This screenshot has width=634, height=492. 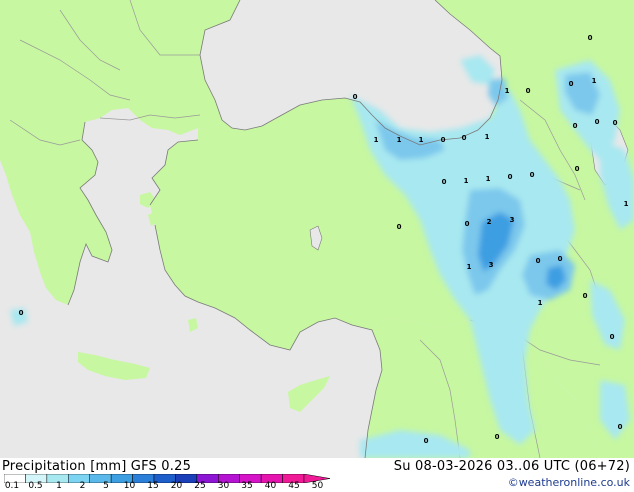 I want to click on valid-time: Su 08-03-2026 03..06 UTC (06+72), so click(x=511, y=466).